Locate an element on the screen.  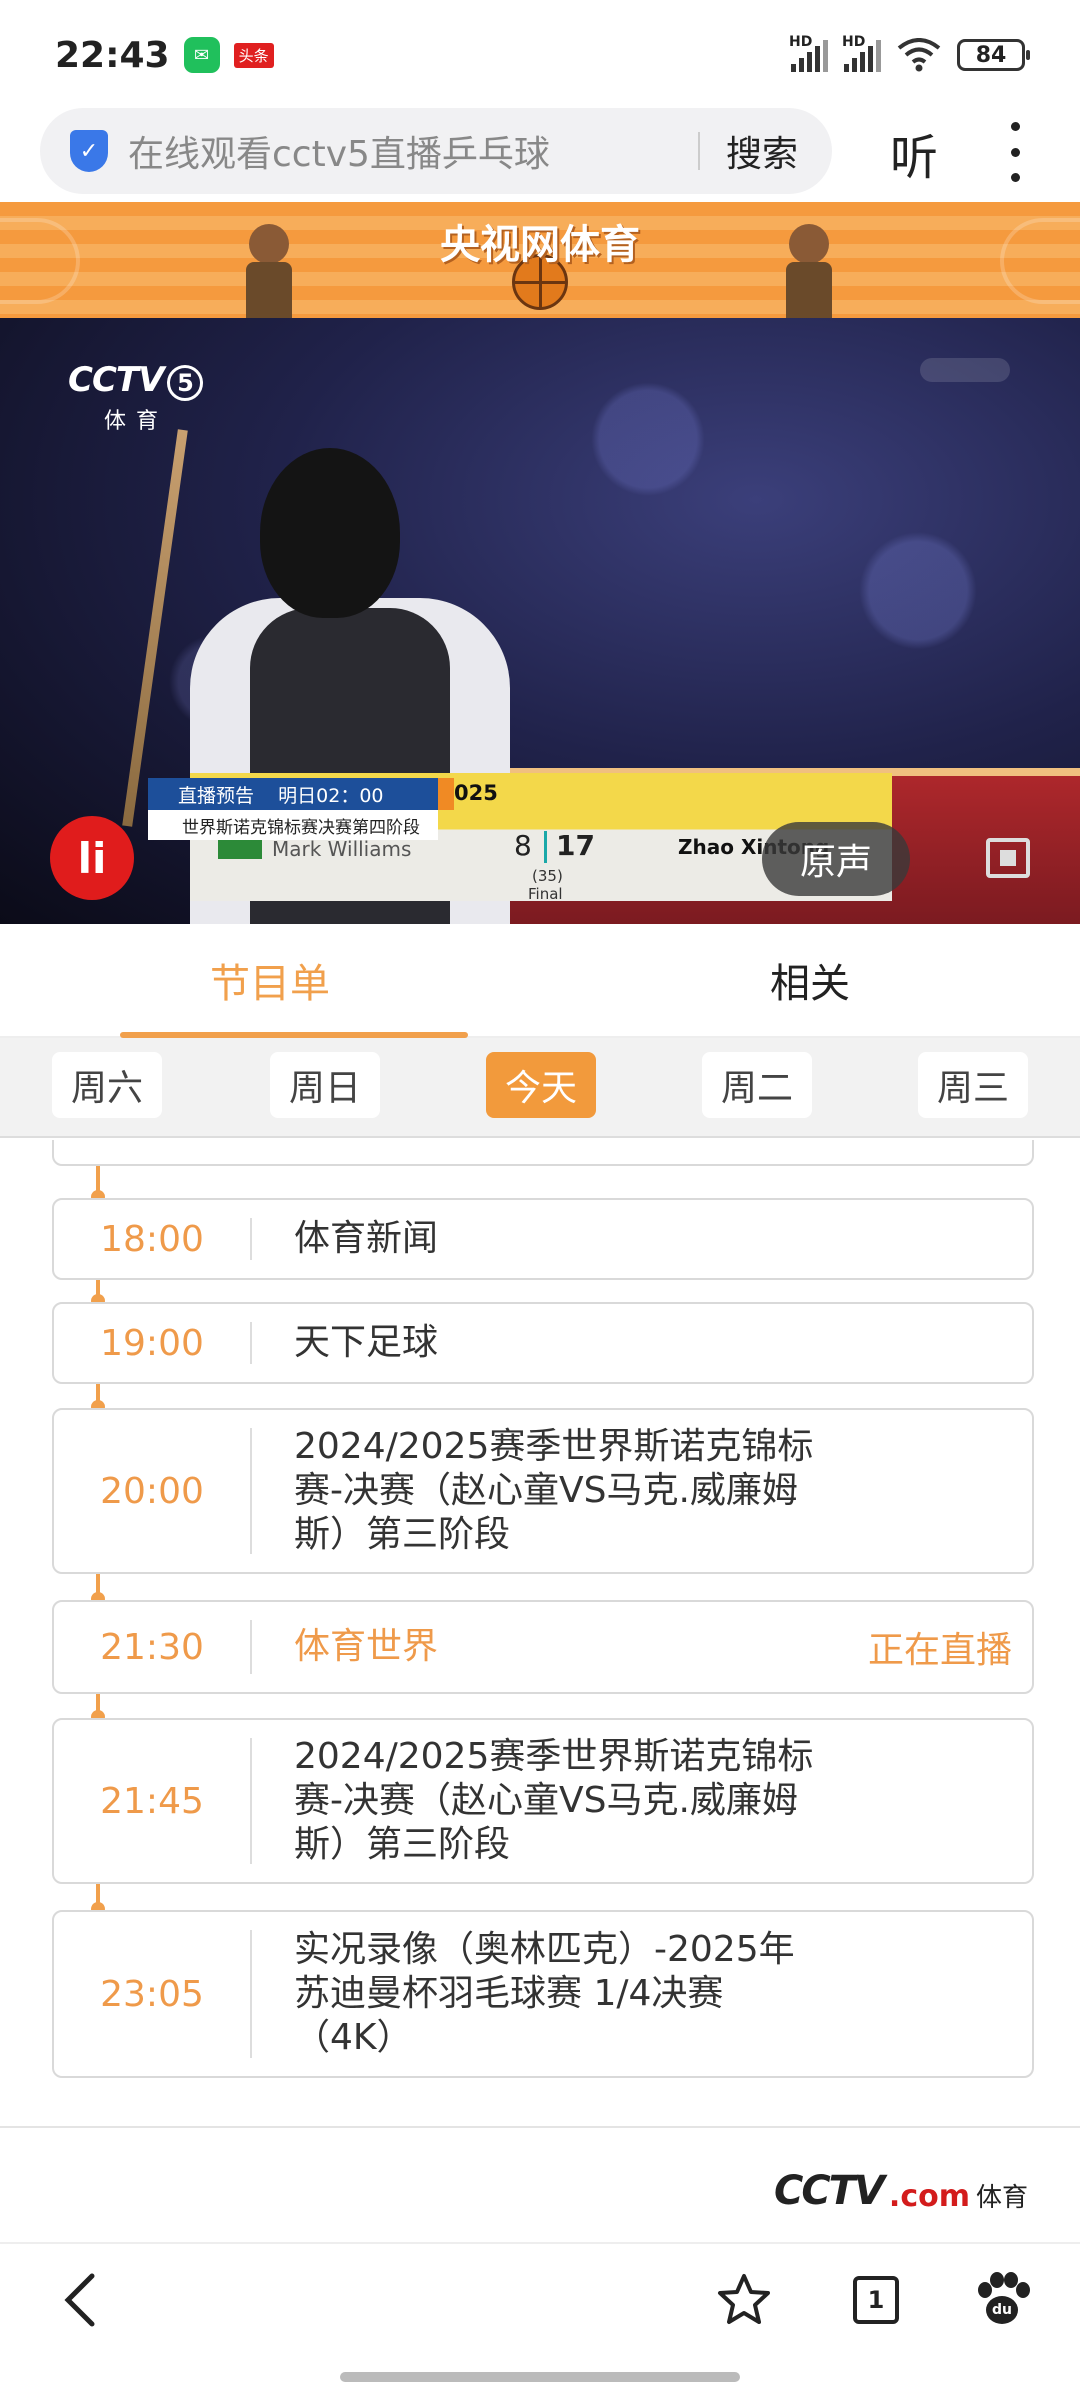
status-bar: 22:43 ✉ 头条 HD HD 84 is located at coordinates (540, 55).